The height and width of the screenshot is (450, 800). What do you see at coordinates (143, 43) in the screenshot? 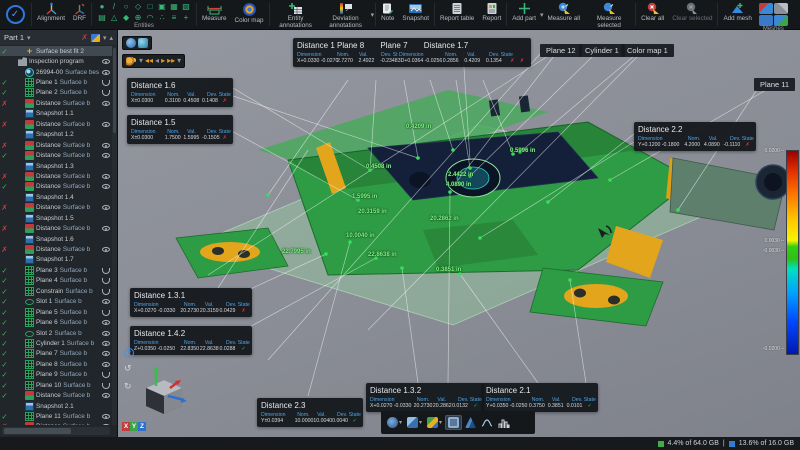
I see `mesh-display-icon` at bounding box center [143, 43].